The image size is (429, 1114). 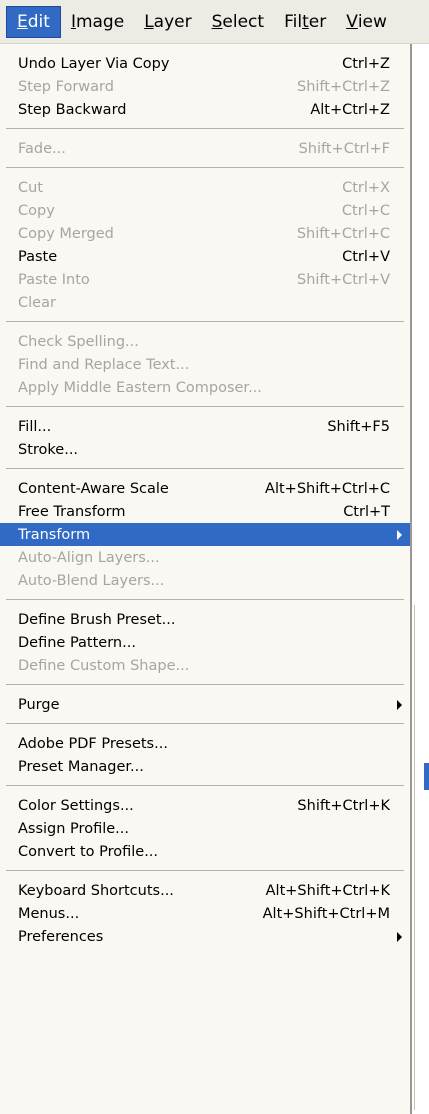 What do you see at coordinates (366, 256) in the screenshot?
I see `menu-item-shortcut: Ctrl+V` at bounding box center [366, 256].